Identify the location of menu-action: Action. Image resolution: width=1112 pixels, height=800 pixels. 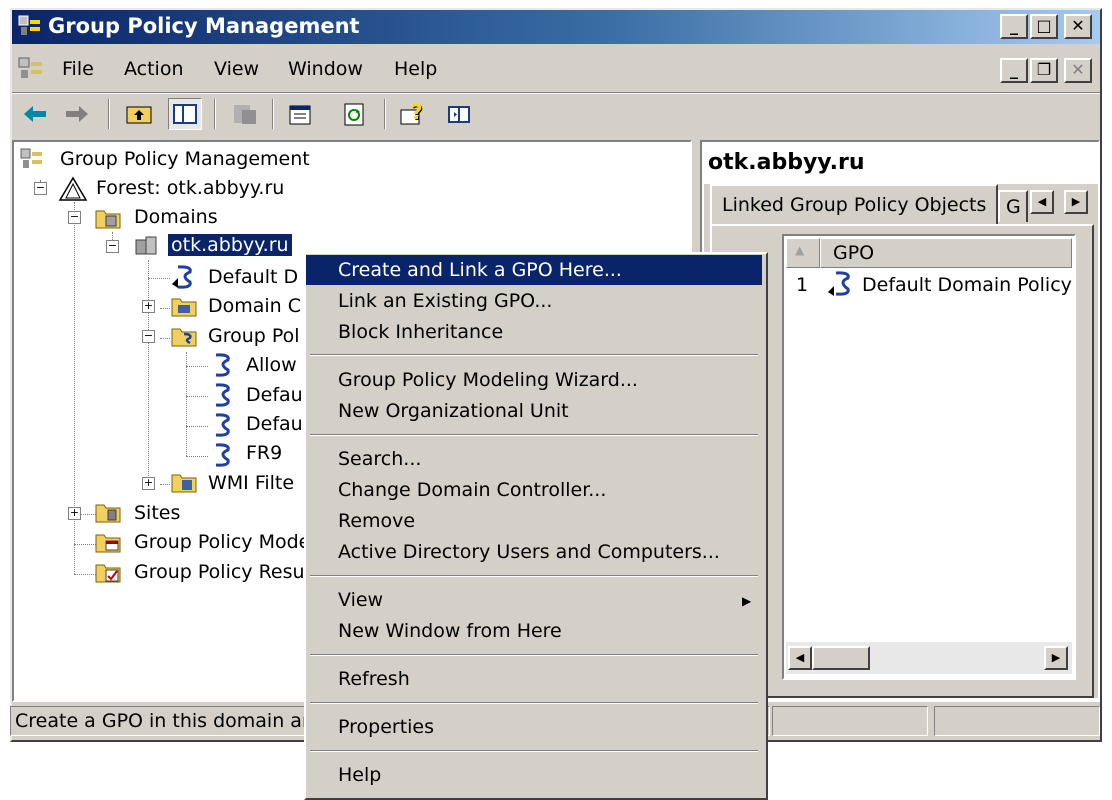
(154, 69).